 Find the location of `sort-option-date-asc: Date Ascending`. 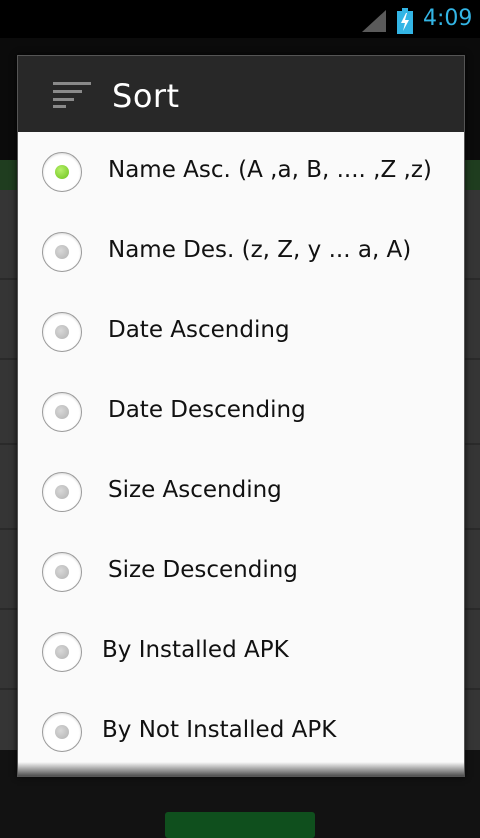

sort-option-date-asc: Date Ascending is located at coordinates (241, 332).